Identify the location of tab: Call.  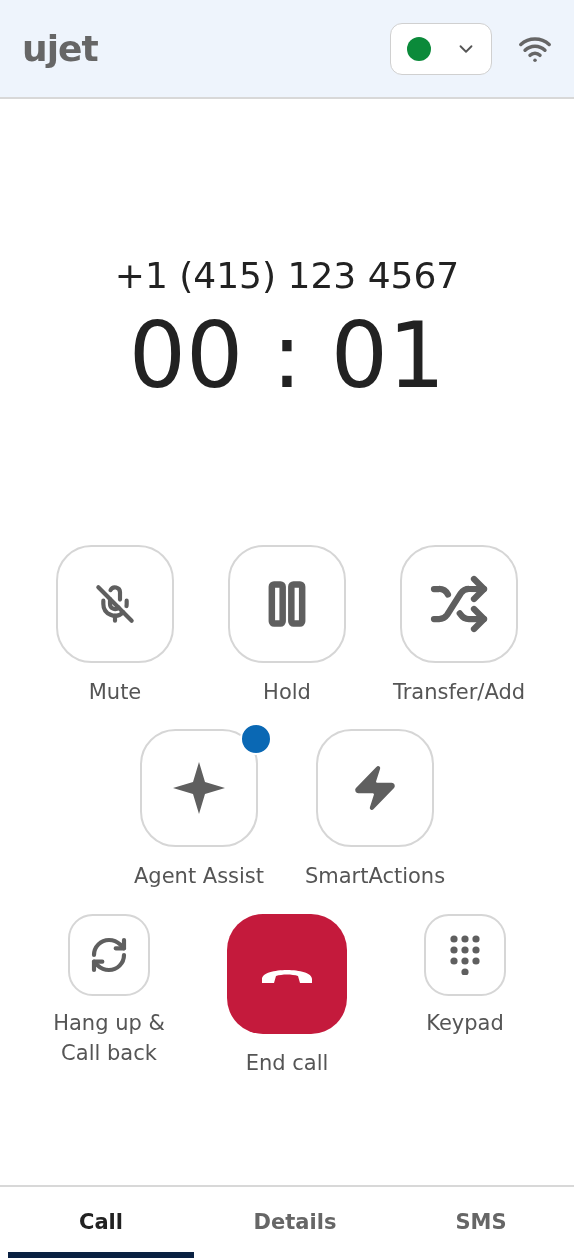
(101, 1222).